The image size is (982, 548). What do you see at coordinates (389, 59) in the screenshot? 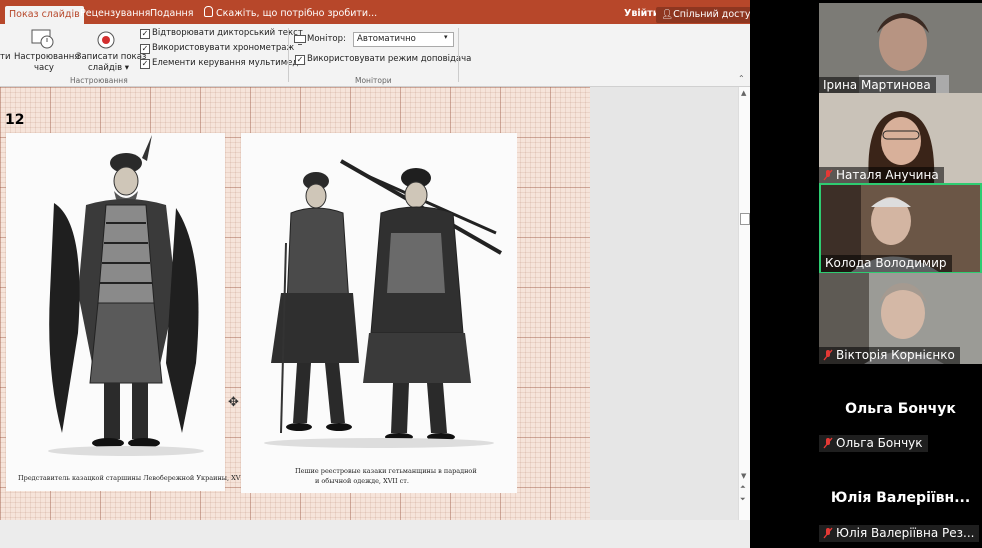
I see `presenter-view-label: Використовувати режим доповідача` at bounding box center [389, 59].